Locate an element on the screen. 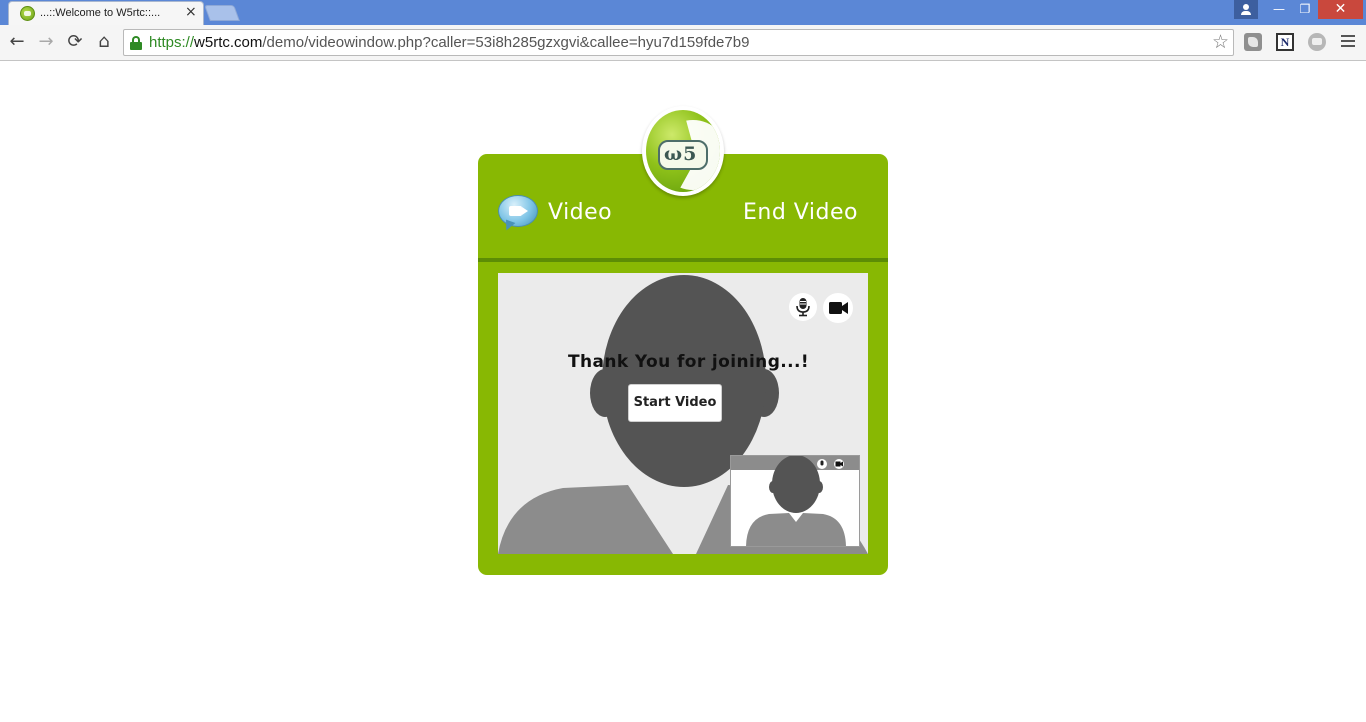  home-icon: ⌂ is located at coordinates (104, 42).